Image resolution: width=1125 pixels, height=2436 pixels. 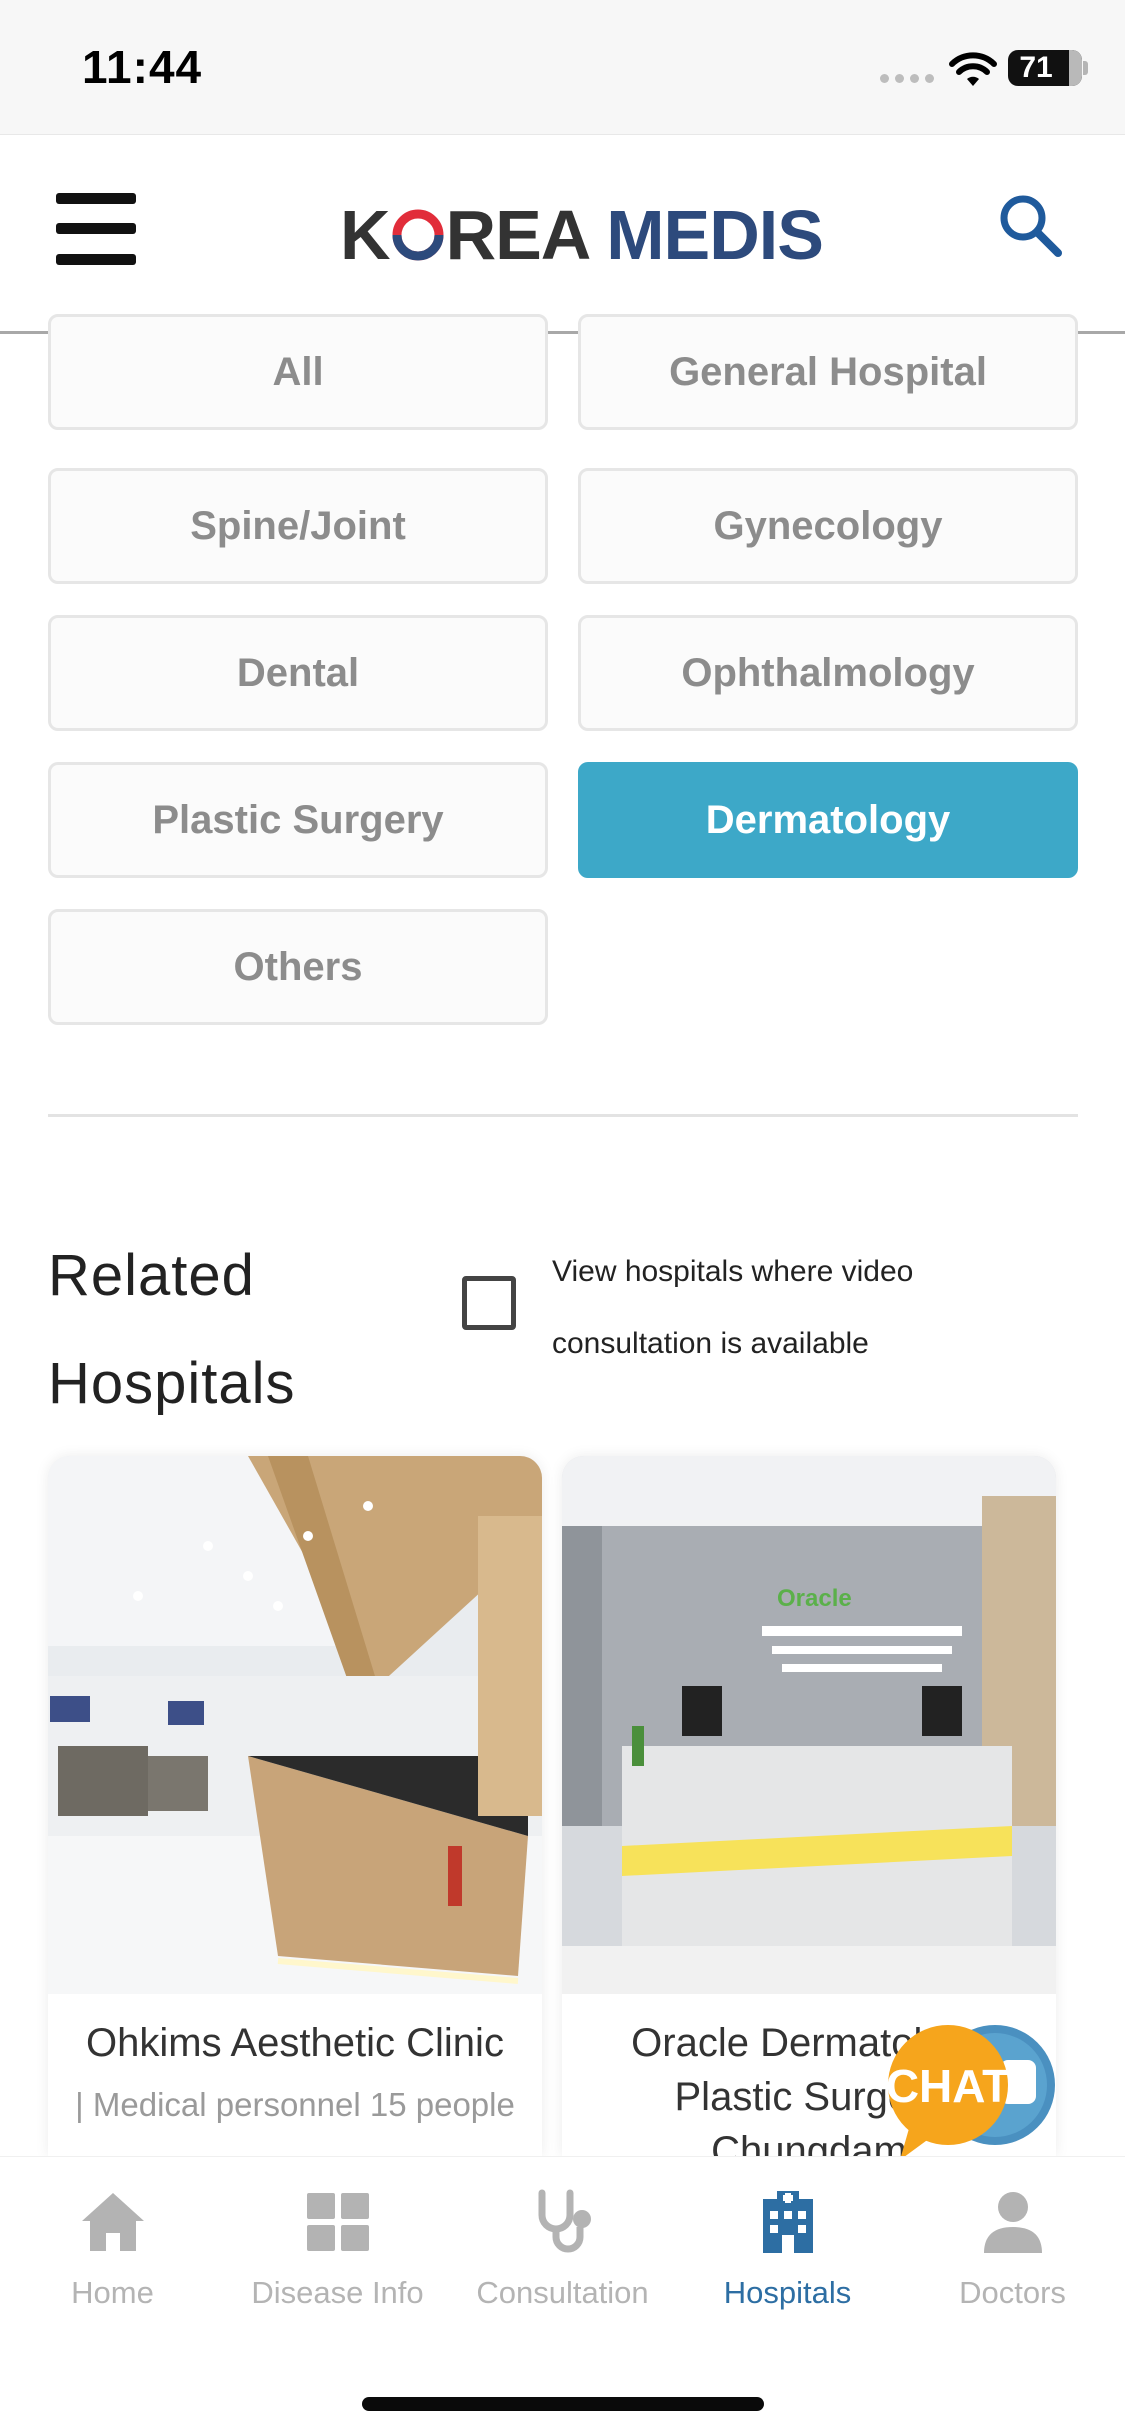 I want to click on hospital-icon, so click(x=787, y=2222).